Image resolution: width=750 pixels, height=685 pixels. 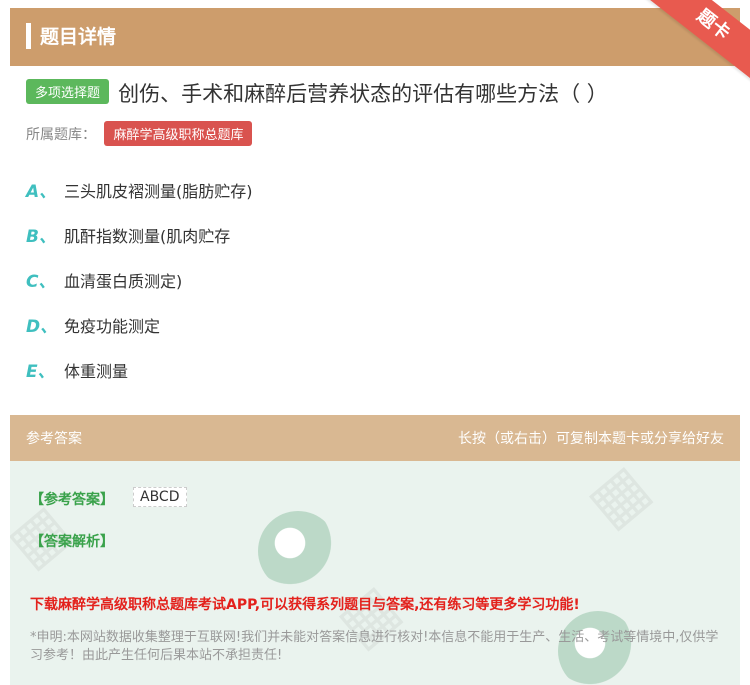 I want to click on question-type-badge: 多项选择题, so click(x=68, y=91).